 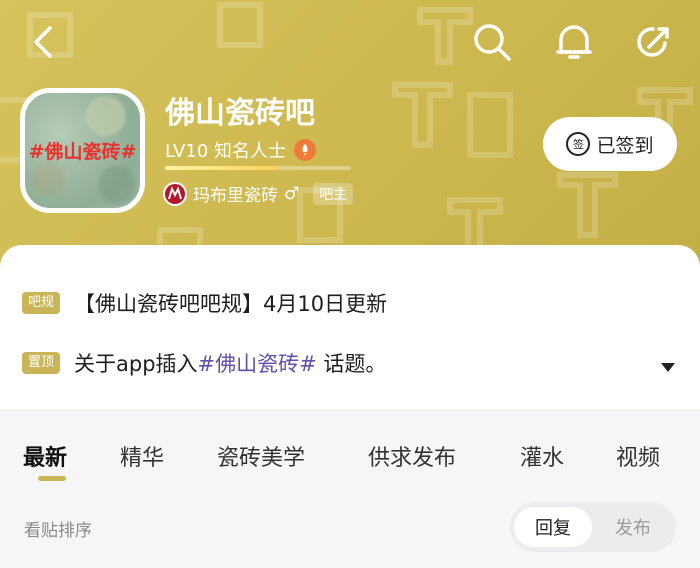 I want to click on pinned-suffix: 话题。, so click(x=351, y=364).